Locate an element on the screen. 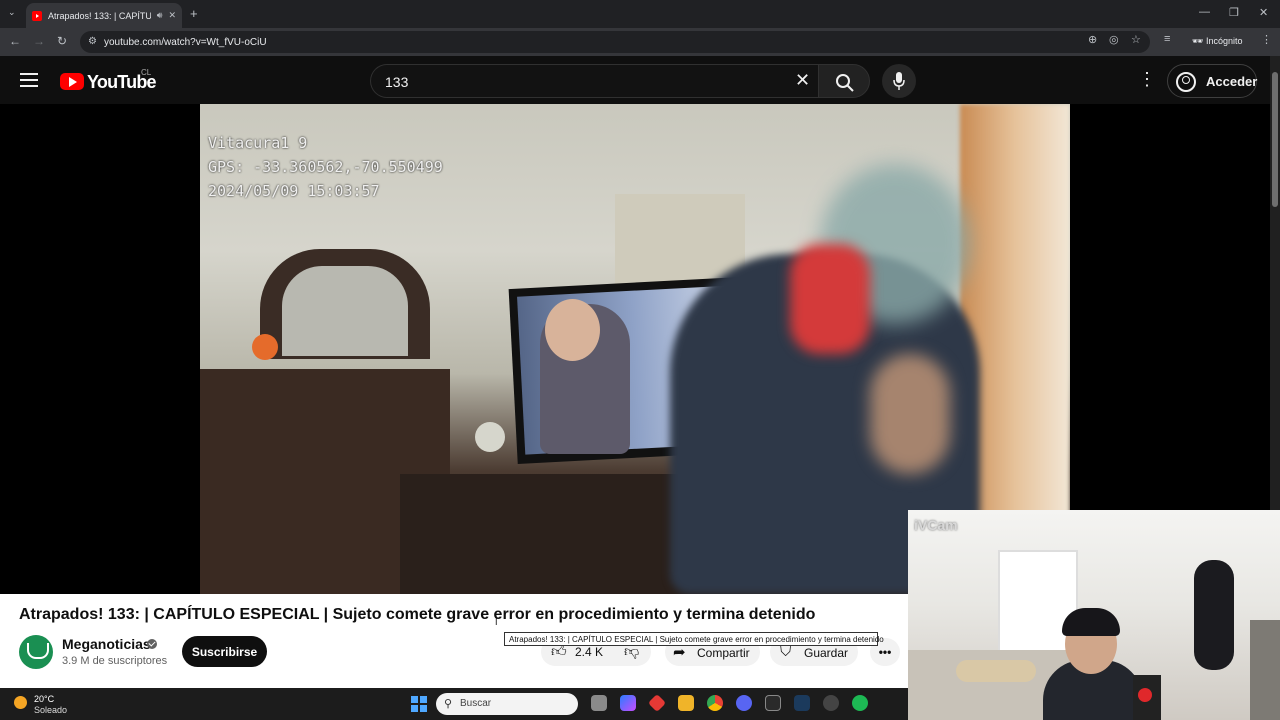 This screenshot has width=1280, height=720. webcam-label: iVCam is located at coordinates (936, 525).